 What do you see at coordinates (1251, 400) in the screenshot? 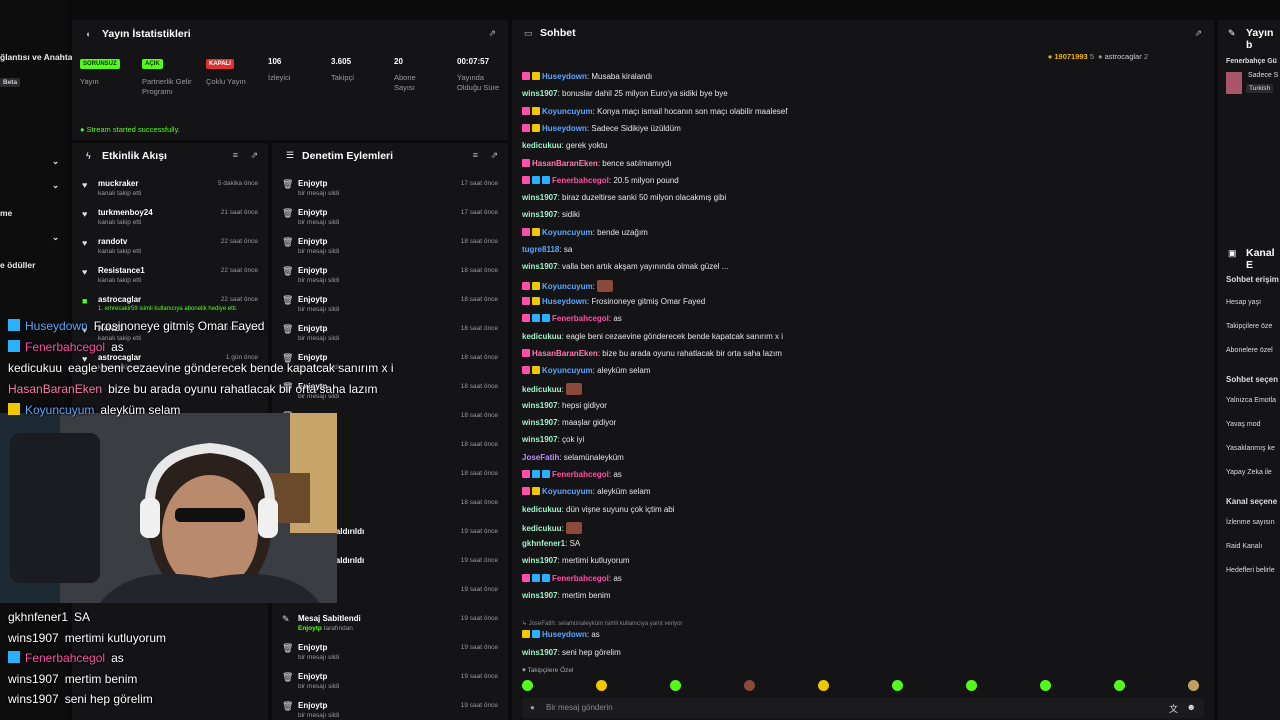
I see `settings-item: Yalnızca Emotla` at bounding box center [1251, 400].